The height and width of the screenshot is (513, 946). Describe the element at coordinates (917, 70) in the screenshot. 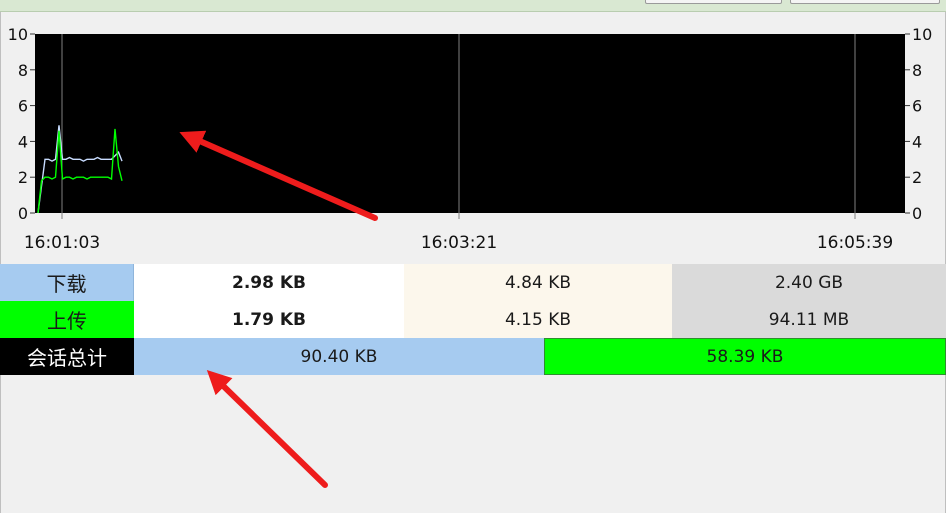

I see `y-tick-label-right-8: 8` at that location.